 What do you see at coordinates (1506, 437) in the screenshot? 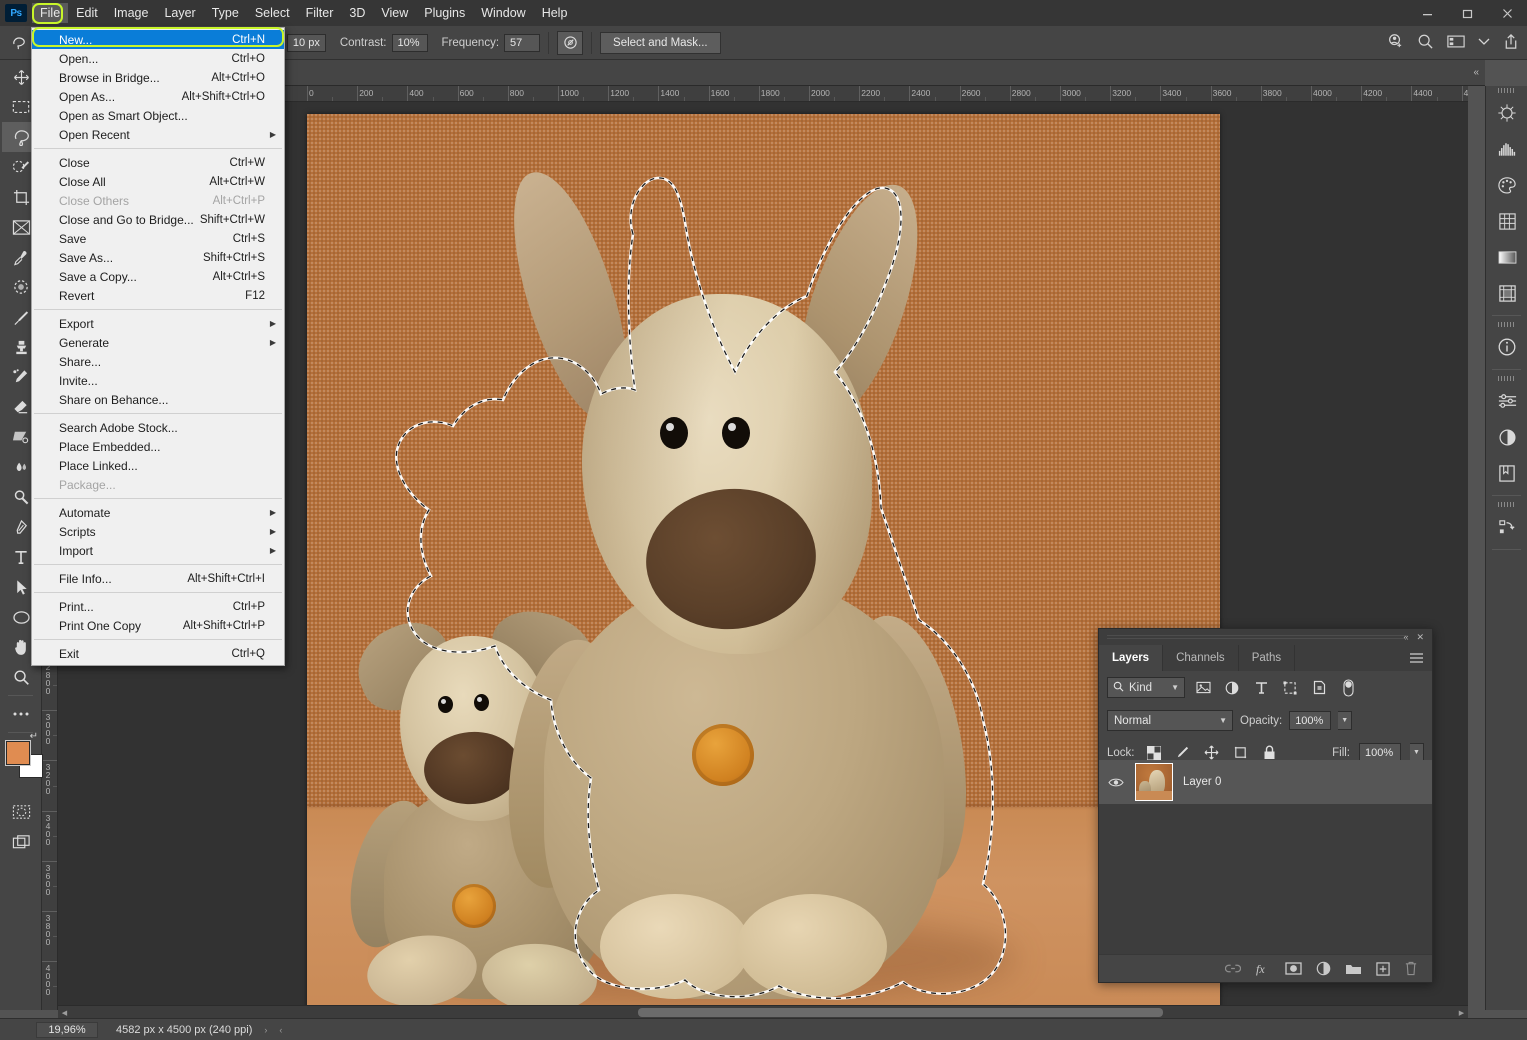
I see `properties-icon` at bounding box center [1506, 437].